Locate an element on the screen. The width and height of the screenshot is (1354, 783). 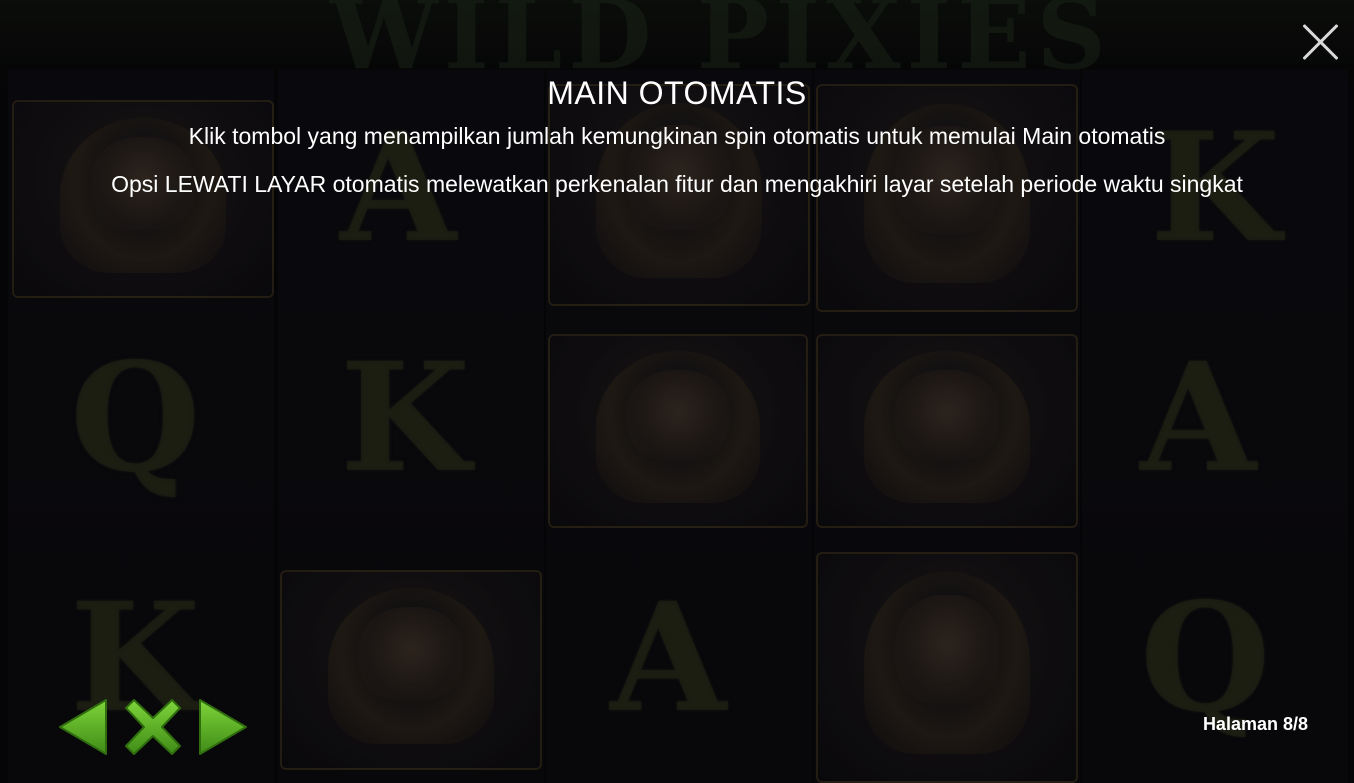
close-x-icon is located at coordinates (1320, 42).